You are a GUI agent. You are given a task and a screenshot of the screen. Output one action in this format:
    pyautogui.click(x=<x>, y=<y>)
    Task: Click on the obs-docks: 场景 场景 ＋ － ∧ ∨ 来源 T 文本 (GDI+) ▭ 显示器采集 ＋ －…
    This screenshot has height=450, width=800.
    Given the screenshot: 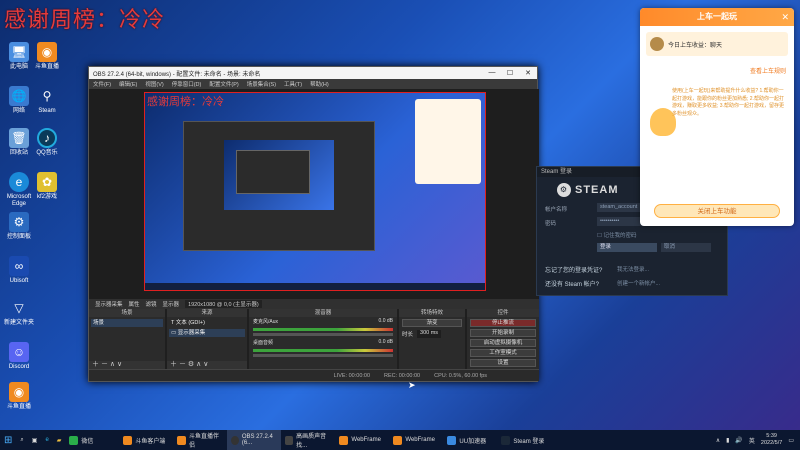 What is the action you would take?
    pyautogui.click(x=314, y=343)
    